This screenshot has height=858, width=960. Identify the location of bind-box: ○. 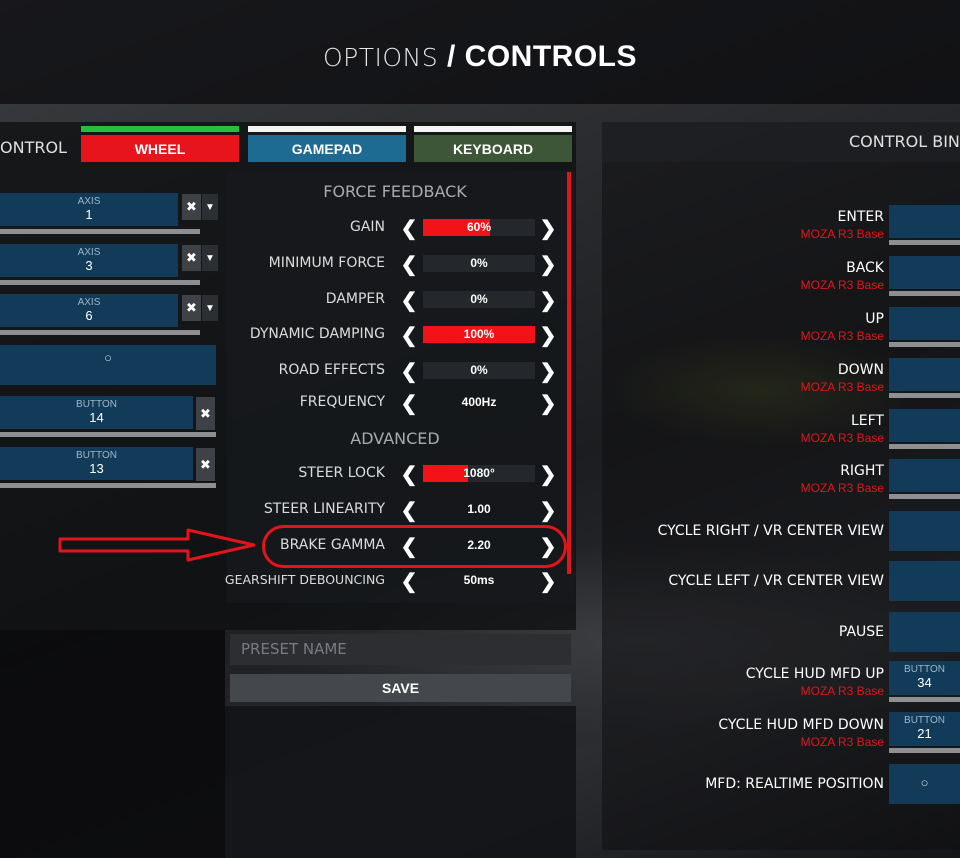
(924, 784).